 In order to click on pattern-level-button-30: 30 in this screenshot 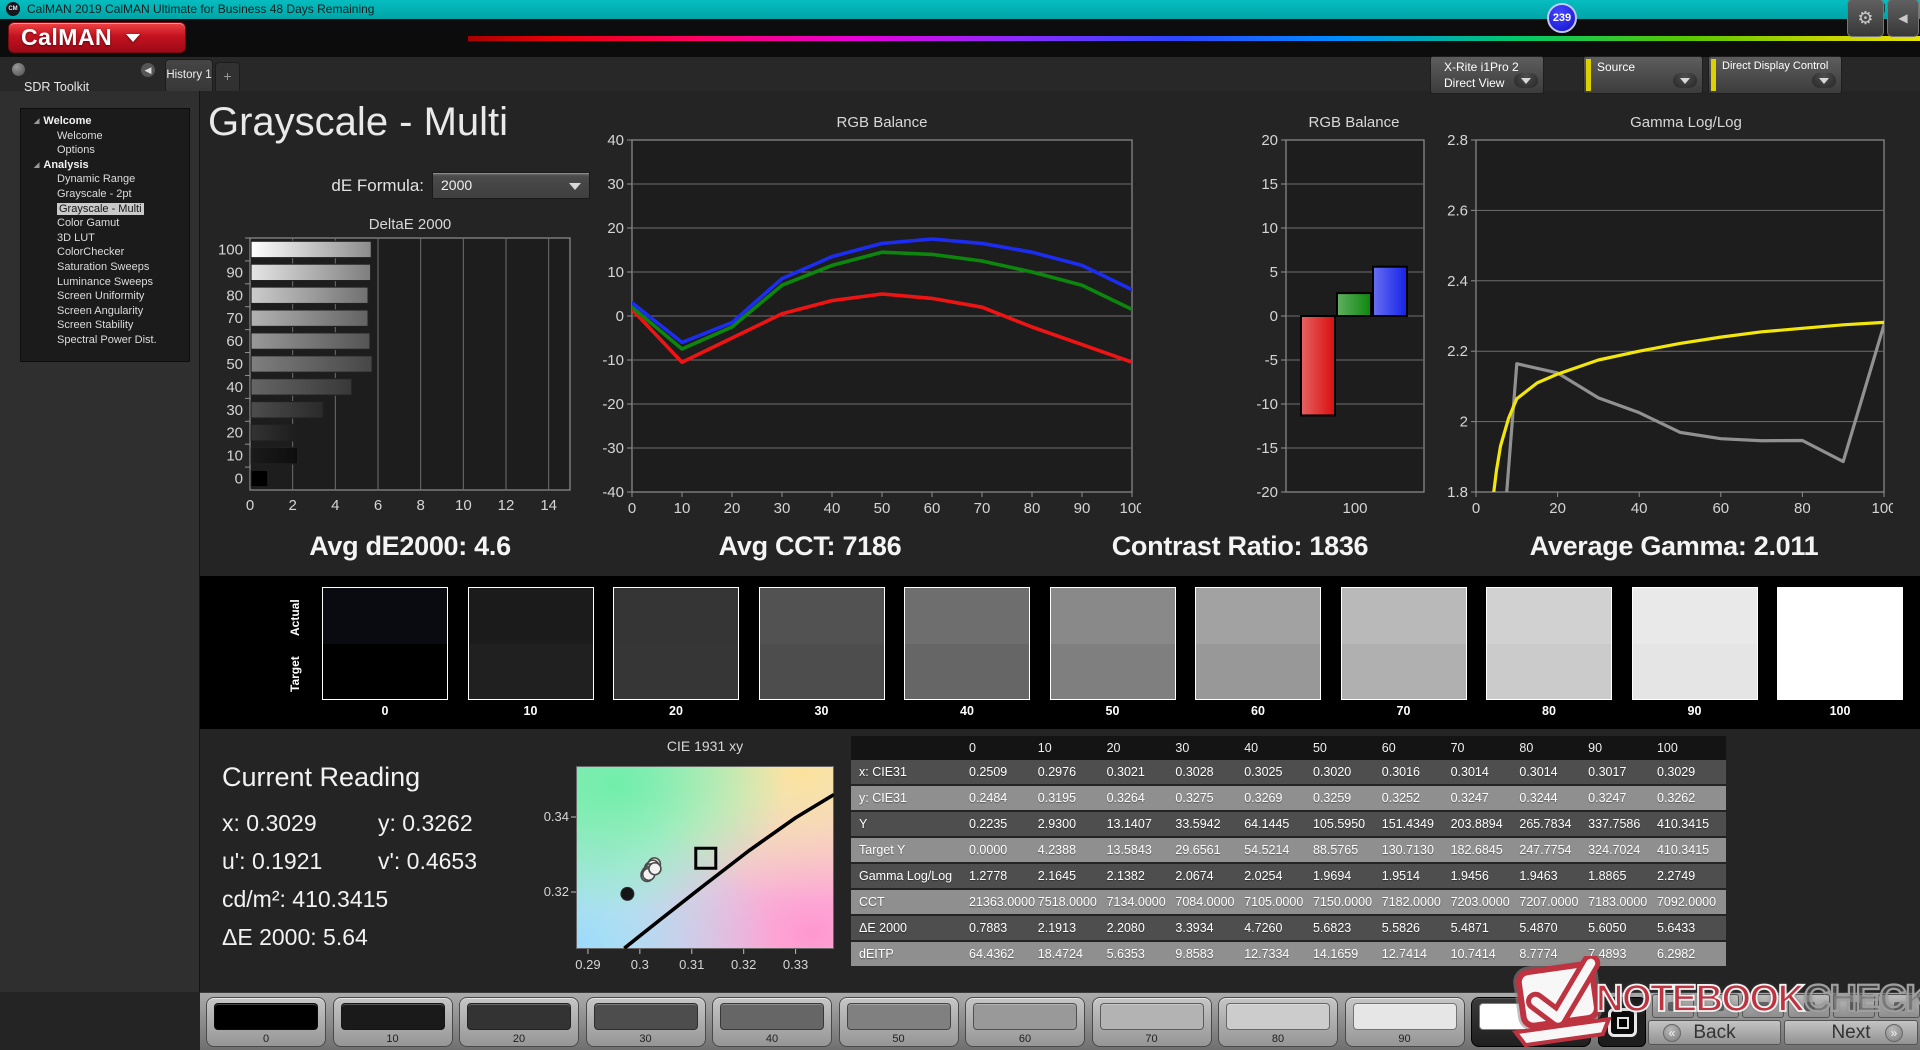, I will do `click(645, 1022)`.